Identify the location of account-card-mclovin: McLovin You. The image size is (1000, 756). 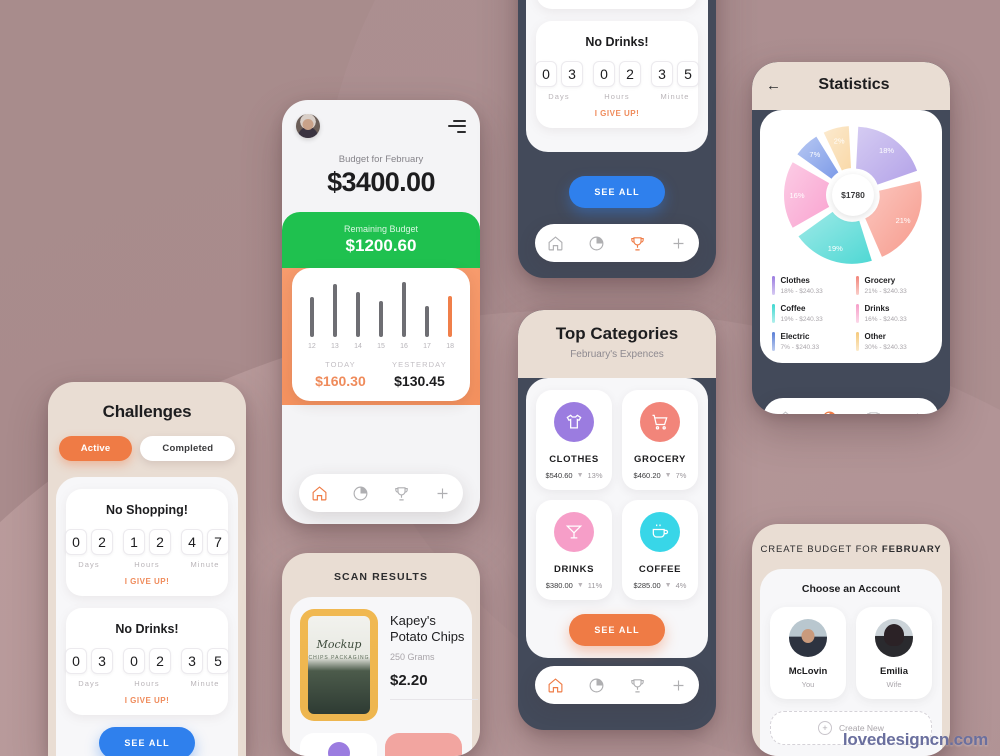
(808, 653).